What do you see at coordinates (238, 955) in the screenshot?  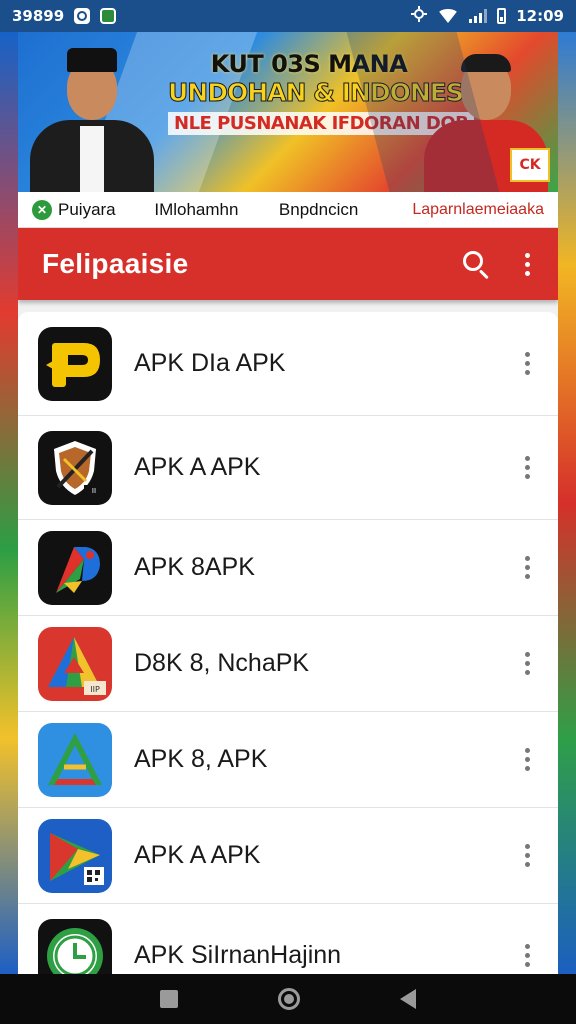 I see `app-name: APK SiIrnanHajinn` at bounding box center [238, 955].